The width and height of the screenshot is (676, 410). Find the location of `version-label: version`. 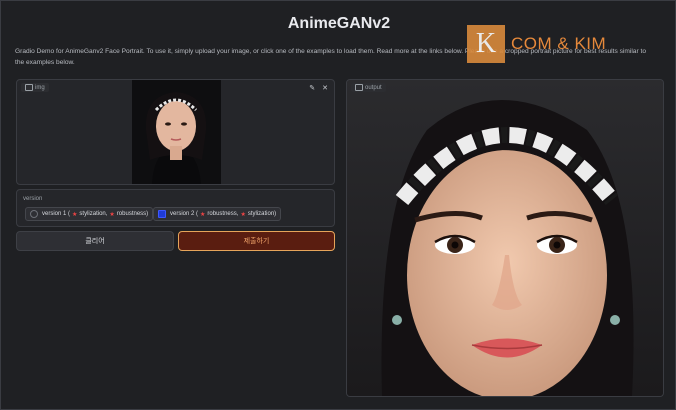

version-label: version is located at coordinates (33, 199).